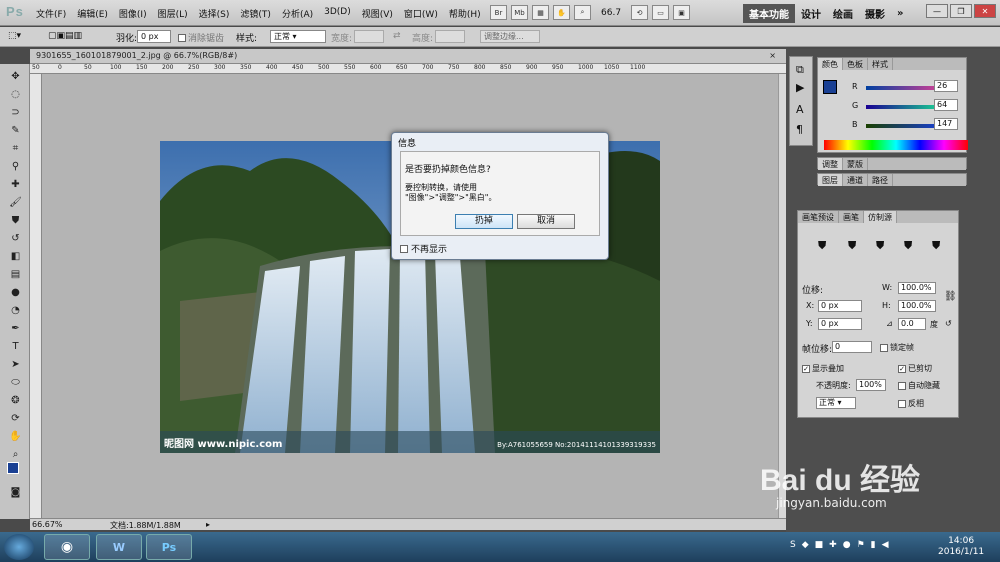 The image size is (1000, 562). Describe the element at coordinates (582, 12) in the screenshot. I see `zoom-icon: ⌕` at that location.